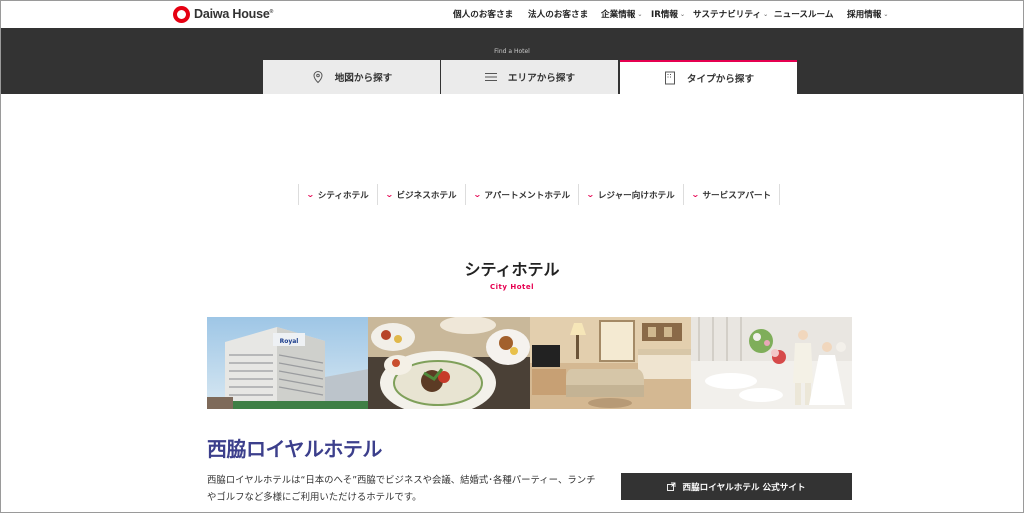 The image size is (1024, 513). I want to click on daiwa-house-logo: Daiwa House®, so click(223, 14).